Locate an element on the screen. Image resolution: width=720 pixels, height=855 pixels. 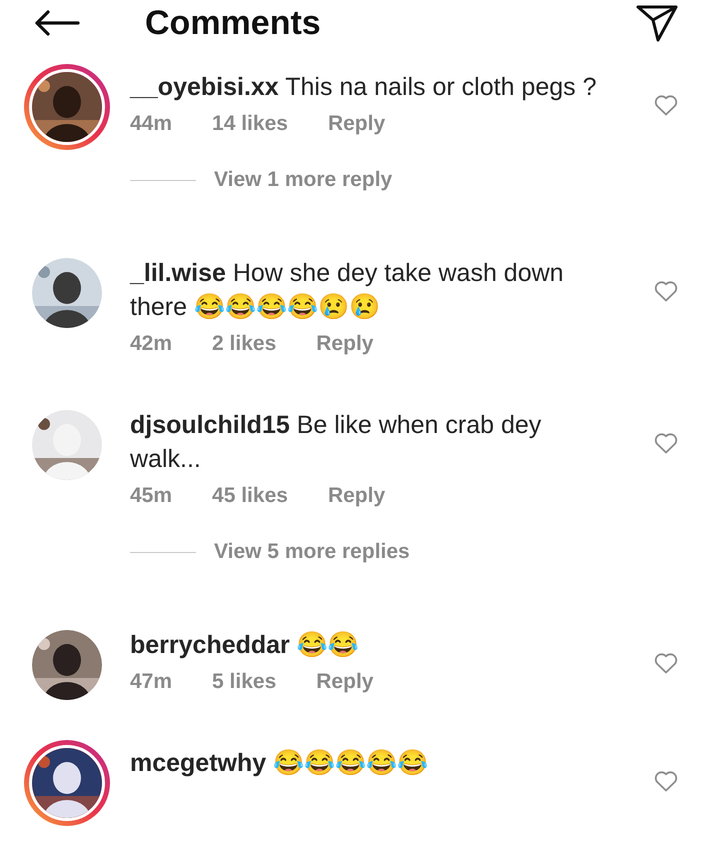
back-arrow-icon is located at coordinates (57, 23).